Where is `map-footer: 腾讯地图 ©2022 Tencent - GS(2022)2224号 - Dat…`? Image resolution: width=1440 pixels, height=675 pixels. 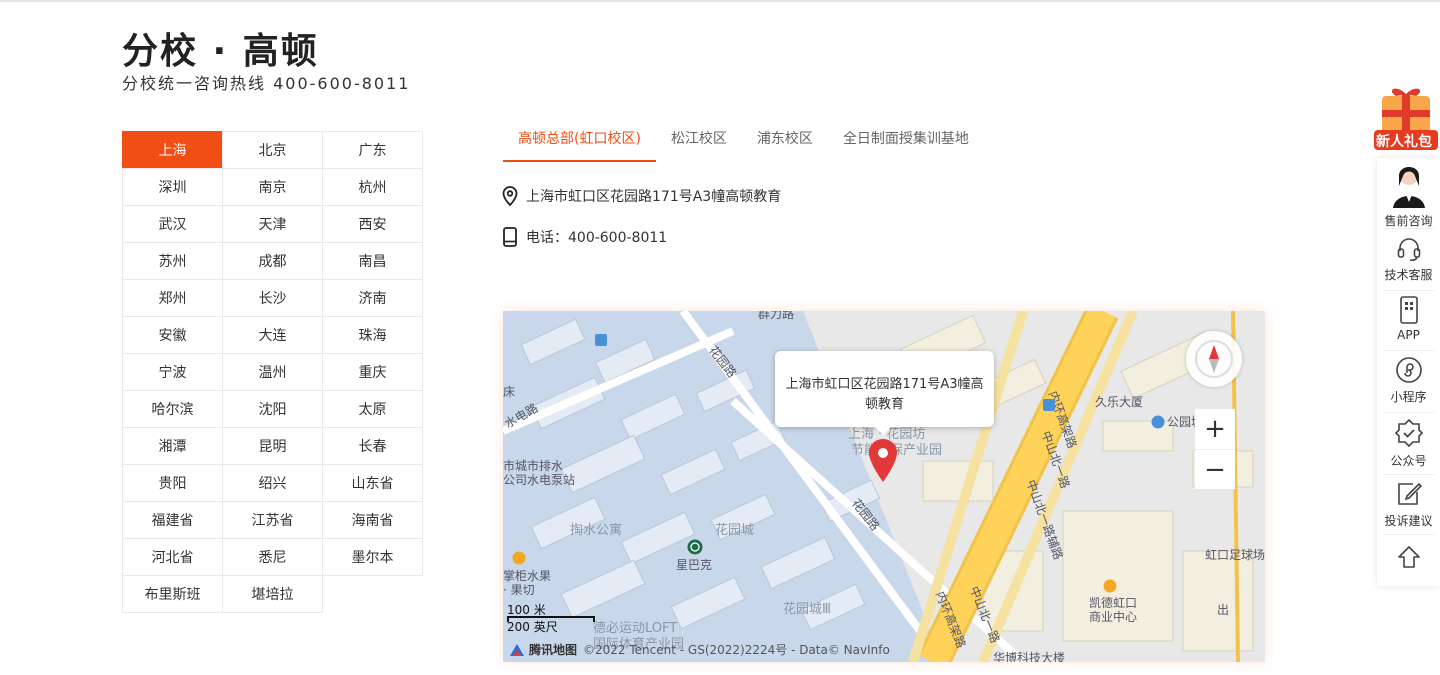
map-footer: 腾讯地图 ©2022 Tencent - GS(2022)2224号 - Dat… is located at coordinates (699, 649).